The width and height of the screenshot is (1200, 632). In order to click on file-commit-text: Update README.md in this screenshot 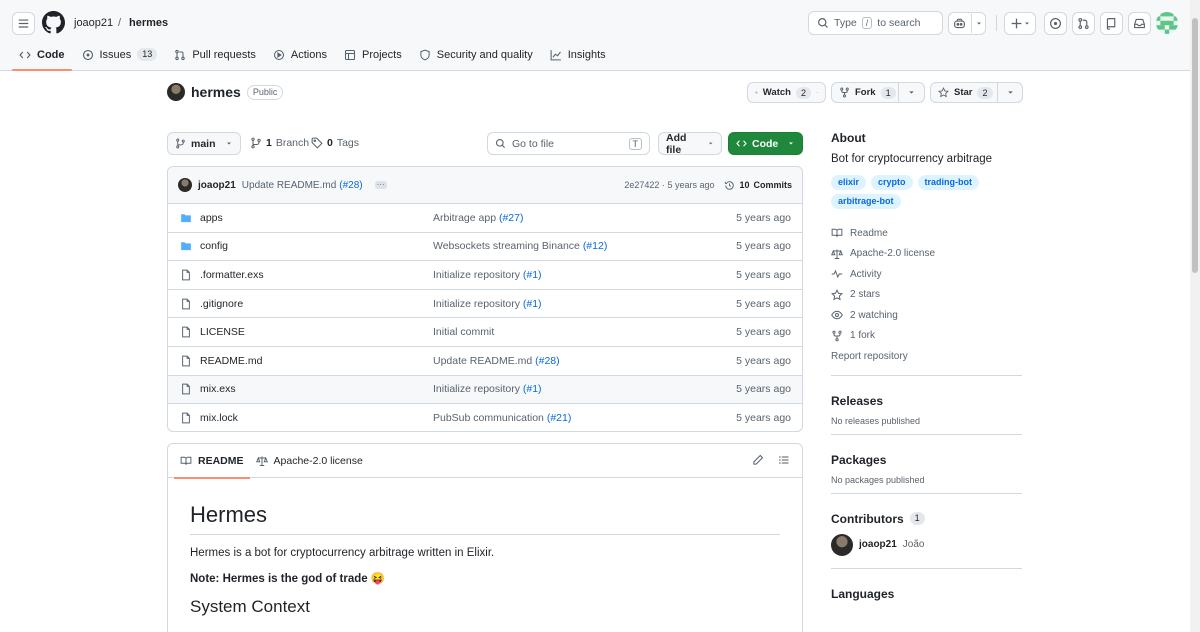, I will do `click(482, 361)`.